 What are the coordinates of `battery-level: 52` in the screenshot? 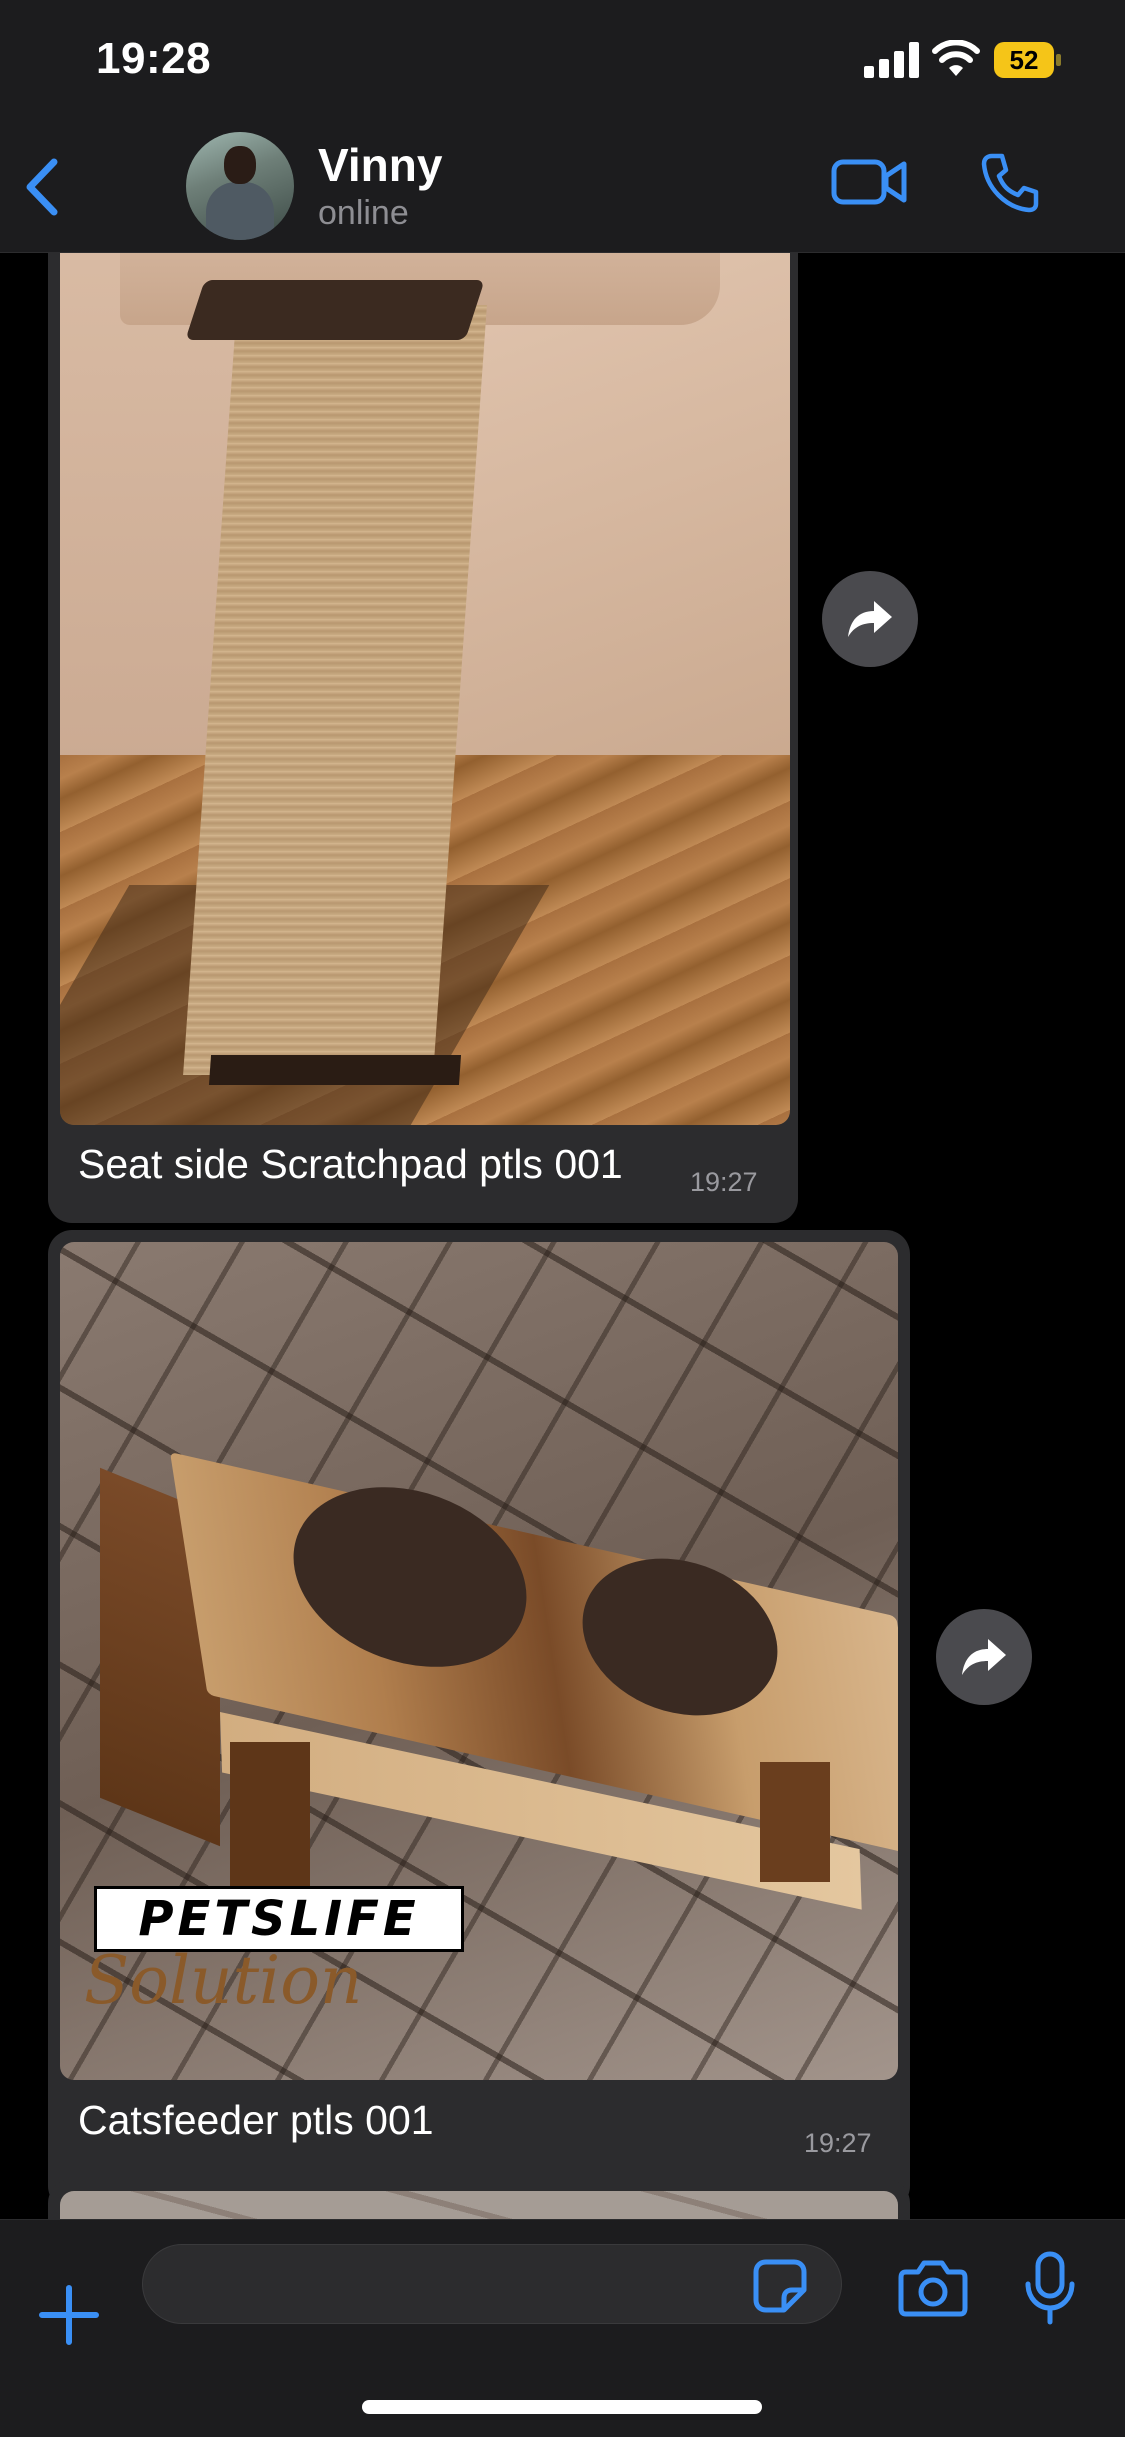 It's located at (1024, 60).